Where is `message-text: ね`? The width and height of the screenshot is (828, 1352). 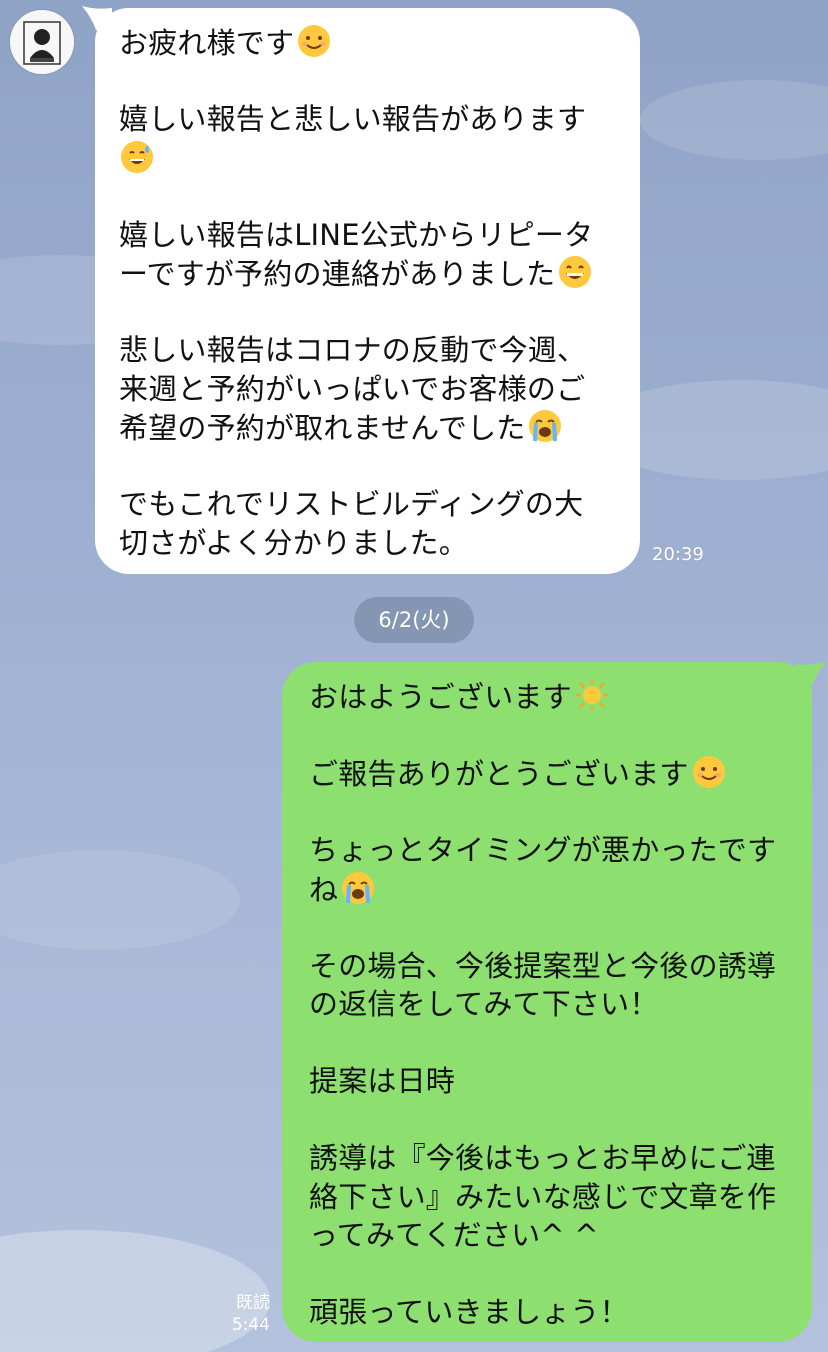 message-text: ね is located at coordinates (324, 889).